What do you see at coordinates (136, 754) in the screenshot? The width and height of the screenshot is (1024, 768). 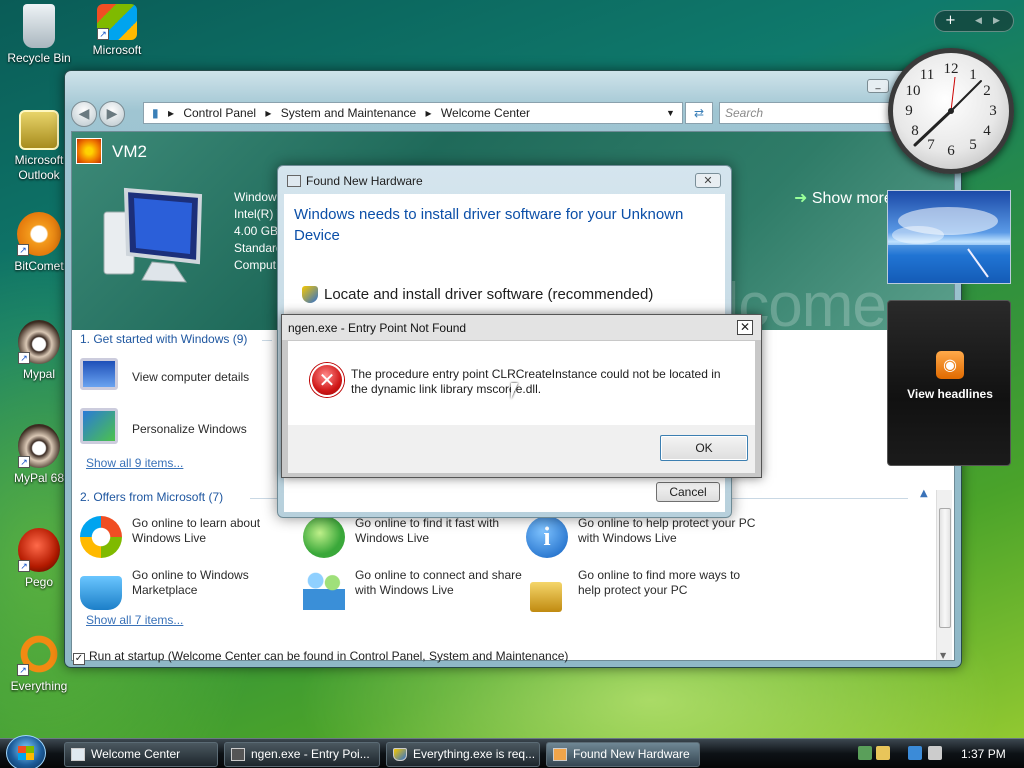 I see `taskbar-button-label: Welcome Center` at bounding box center [136, 754].